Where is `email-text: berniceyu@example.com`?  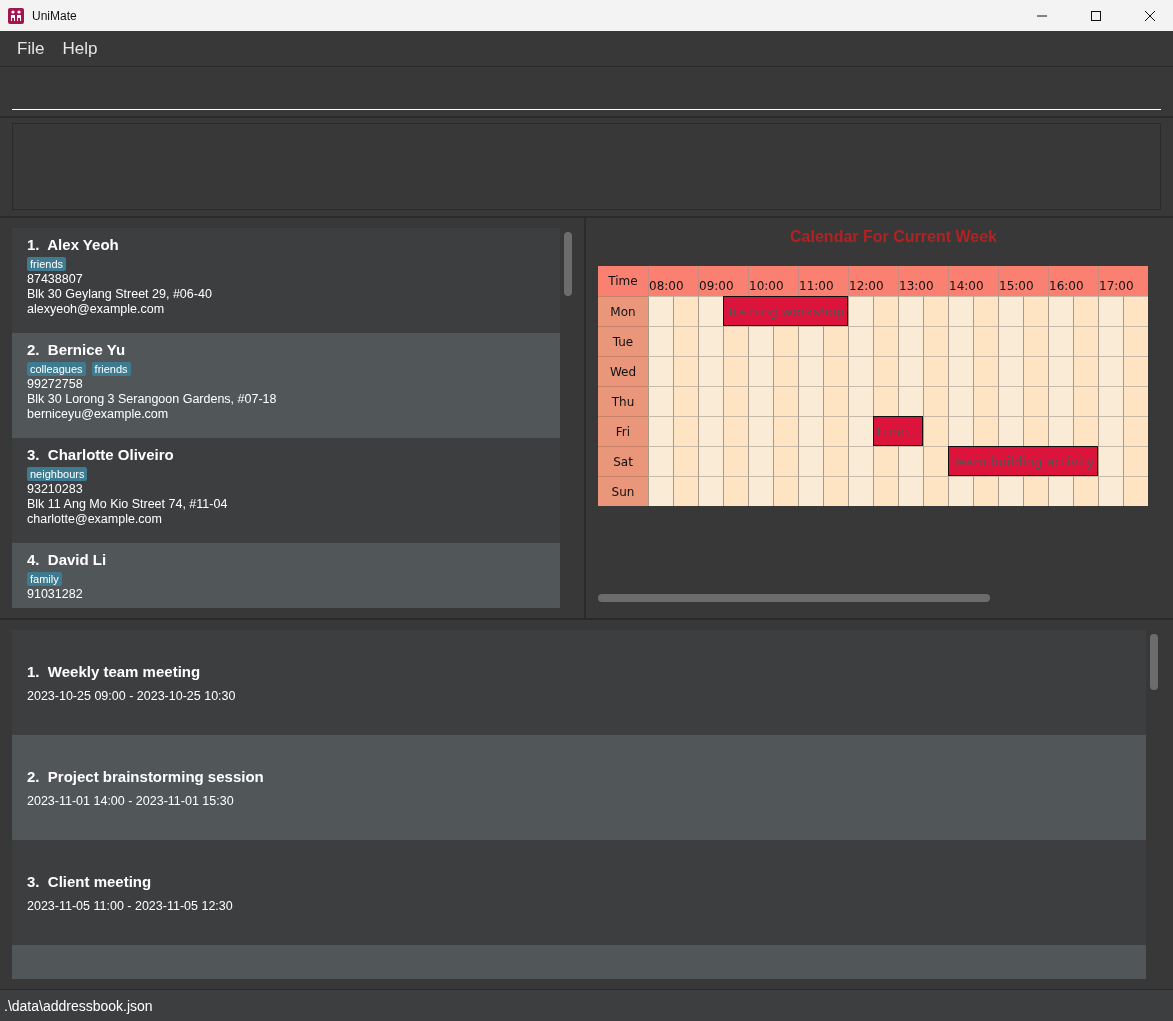
email-text: berniceyu@example.com is located at coordinates (98, 414).